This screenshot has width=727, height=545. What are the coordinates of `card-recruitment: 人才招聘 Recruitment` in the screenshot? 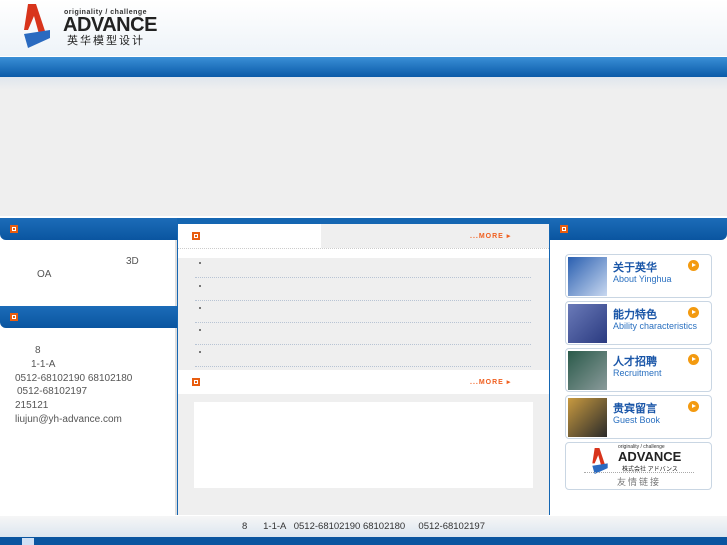 It's located at (638, 370).